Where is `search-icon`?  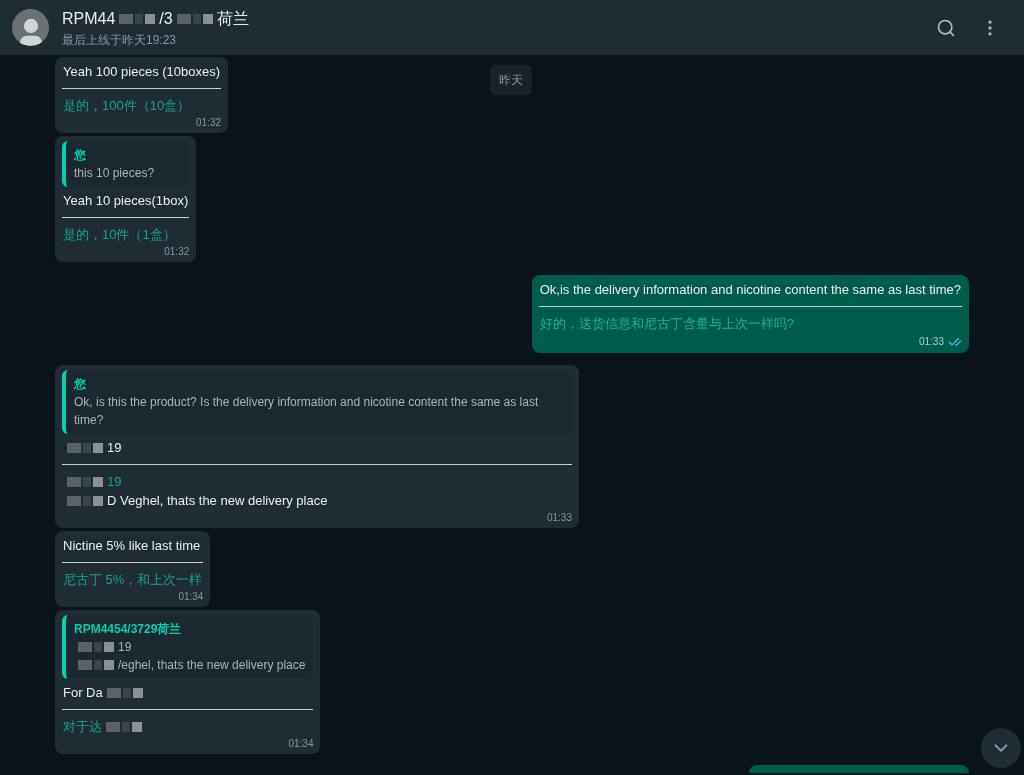
search-icon is located at coordinates (946, 27).